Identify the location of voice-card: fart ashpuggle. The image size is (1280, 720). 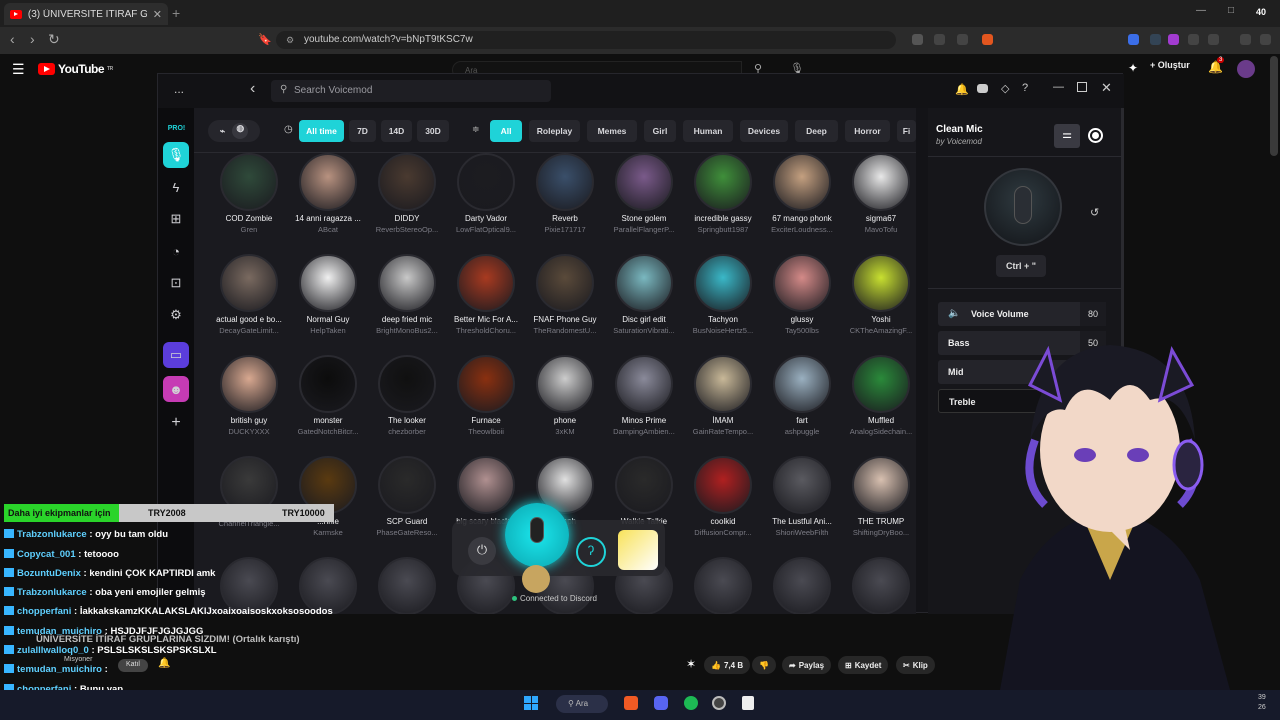
(802, 405).